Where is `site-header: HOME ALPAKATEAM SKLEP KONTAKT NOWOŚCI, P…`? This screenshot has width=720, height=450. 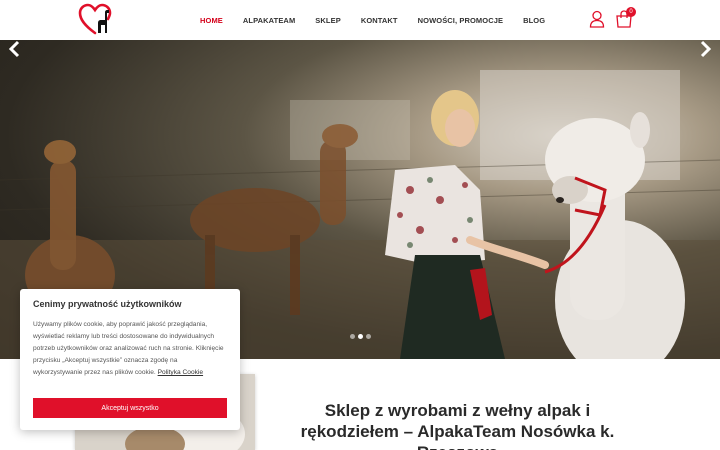
site-header: HOME ALPAKATEAM SKLEP KONTAKT NOWOŚCI, P… is located at coordinates (360, 20).